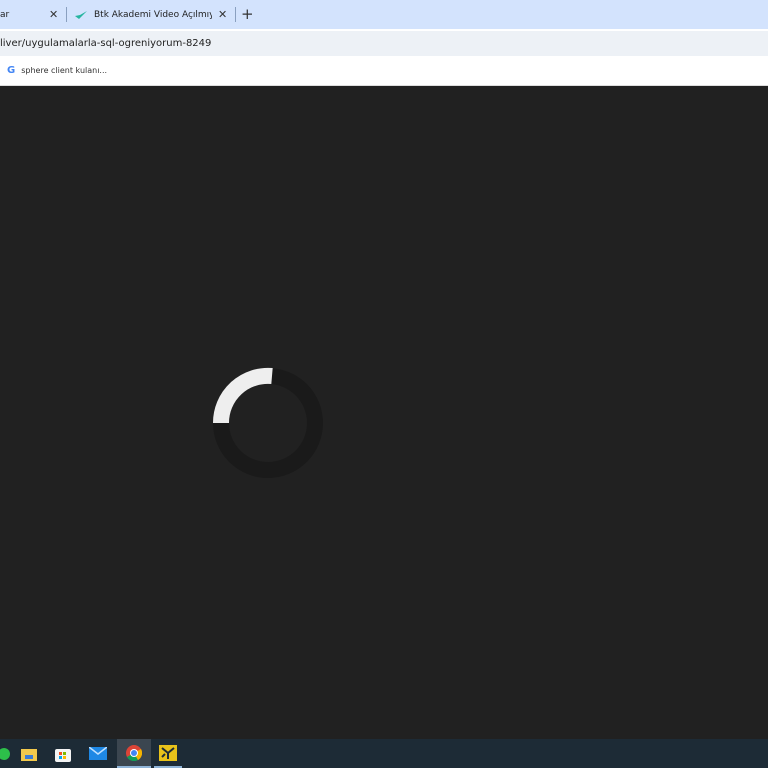 The image size is (768, 768). I want to click on toolbar: liver/uygulamalarla-sql-ogreniyorum-8249, so click(384, 43).